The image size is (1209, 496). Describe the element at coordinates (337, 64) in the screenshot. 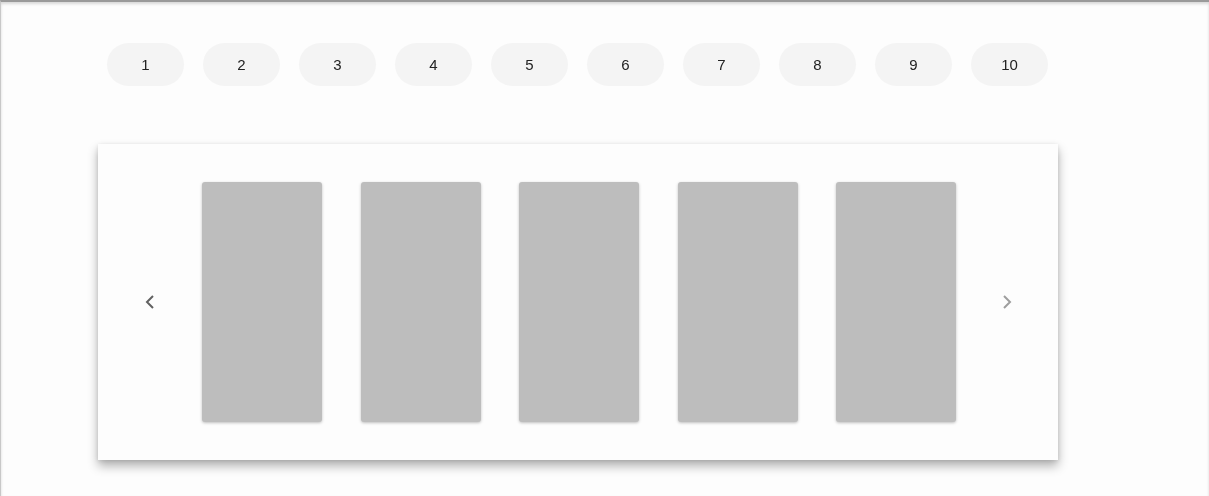

I see `number-chip: 3` at that location.